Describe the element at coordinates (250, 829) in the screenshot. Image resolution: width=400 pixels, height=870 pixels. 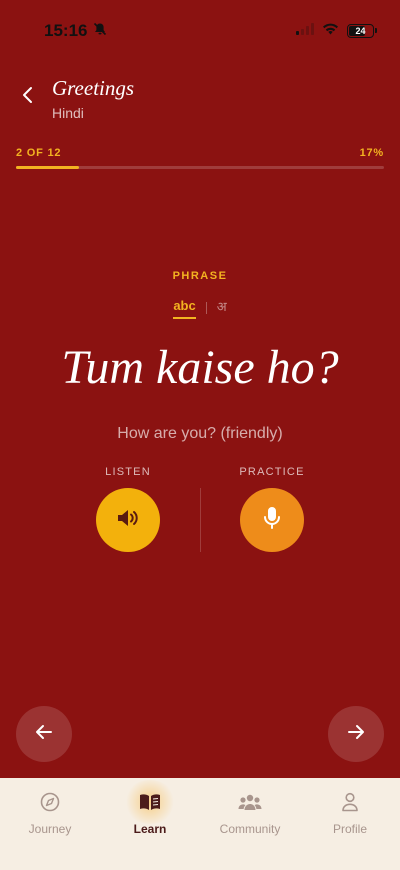
I see `tab-label: Community` at that location.